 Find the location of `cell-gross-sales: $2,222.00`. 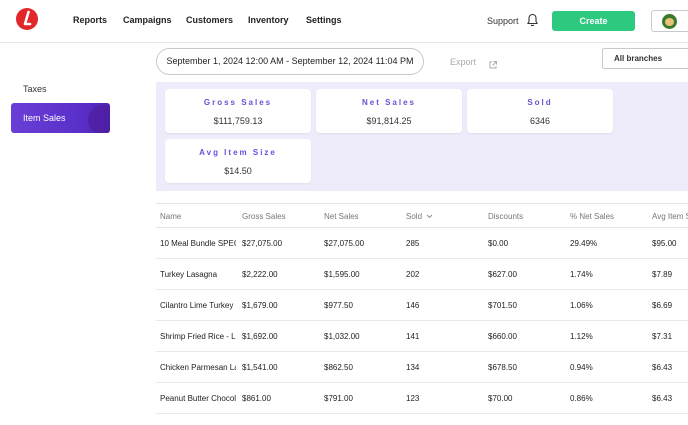

cell-gross-sales: $2,222.00 is located at coordinates (260, 274).